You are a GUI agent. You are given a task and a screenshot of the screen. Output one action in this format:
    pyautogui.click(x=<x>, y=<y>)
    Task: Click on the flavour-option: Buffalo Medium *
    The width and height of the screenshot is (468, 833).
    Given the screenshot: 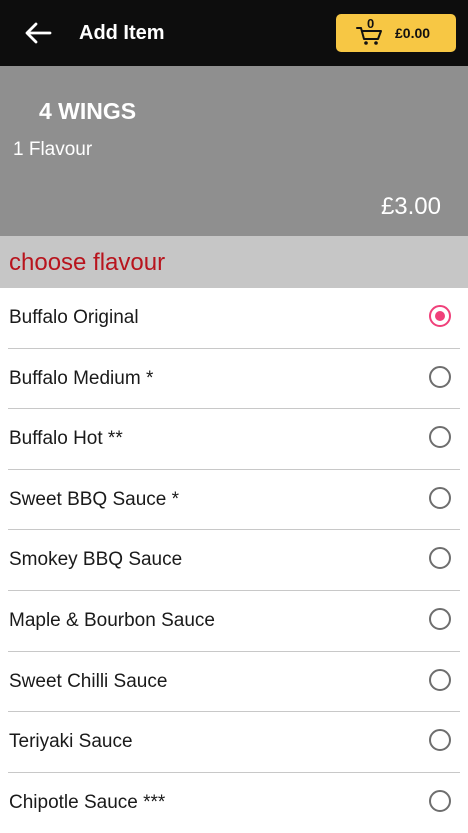 What is the action you would take?
    pyautogui.click(x=234, y=379)
    